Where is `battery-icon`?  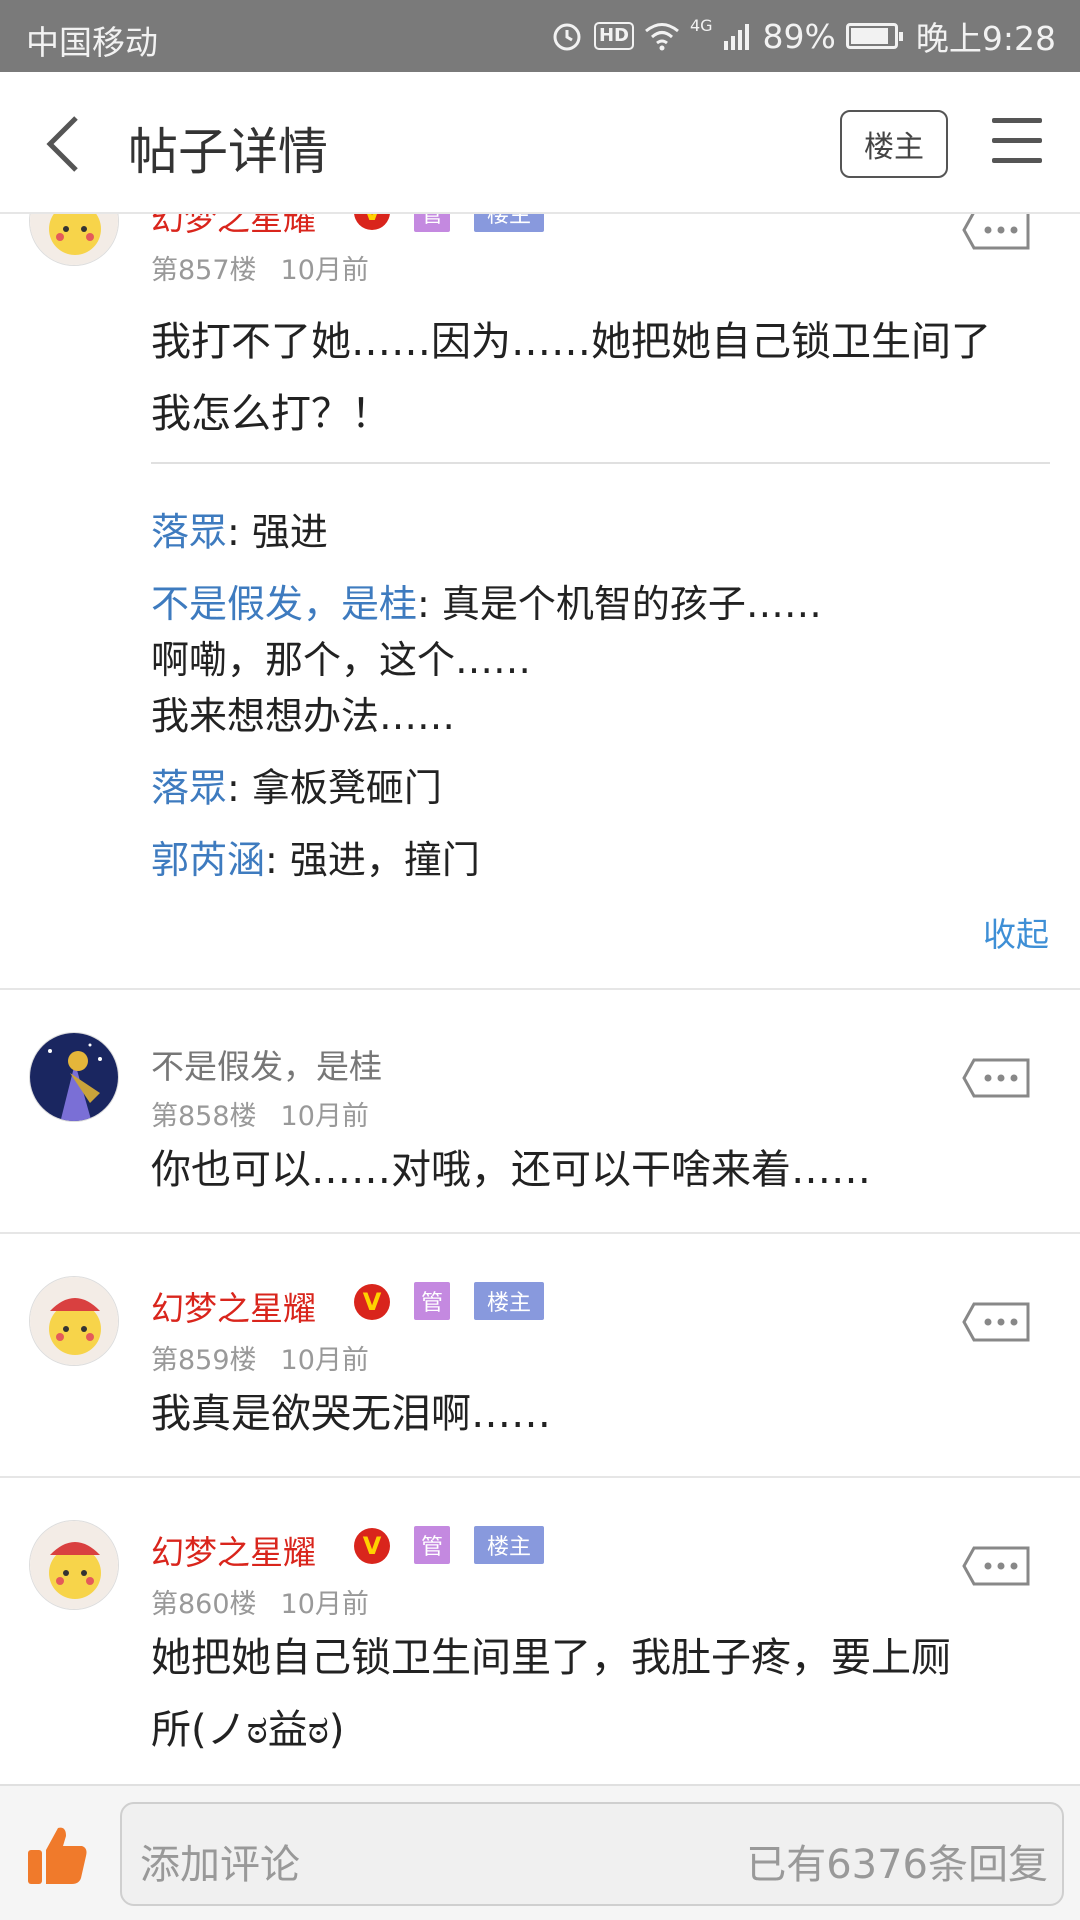
battery-icon is located at coordinates (874, 36).